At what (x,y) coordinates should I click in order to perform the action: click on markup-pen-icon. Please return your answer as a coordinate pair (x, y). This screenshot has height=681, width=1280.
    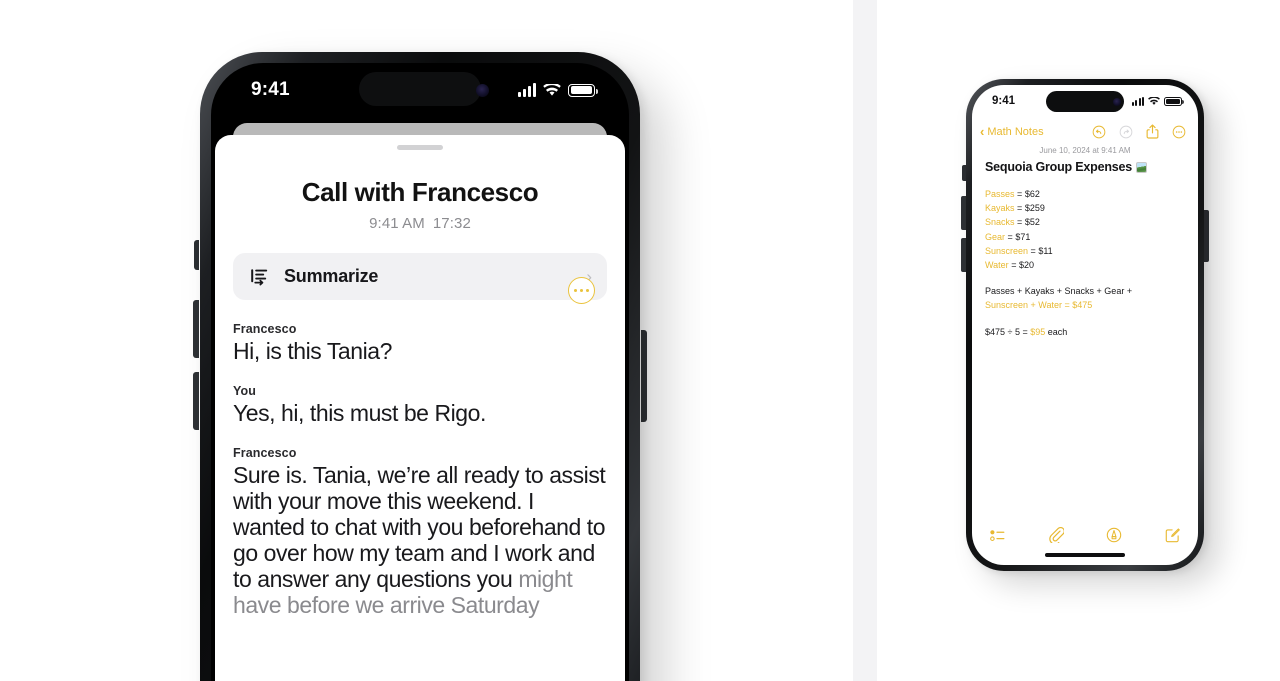
    Looking at the image, I should click on (1114, 535).